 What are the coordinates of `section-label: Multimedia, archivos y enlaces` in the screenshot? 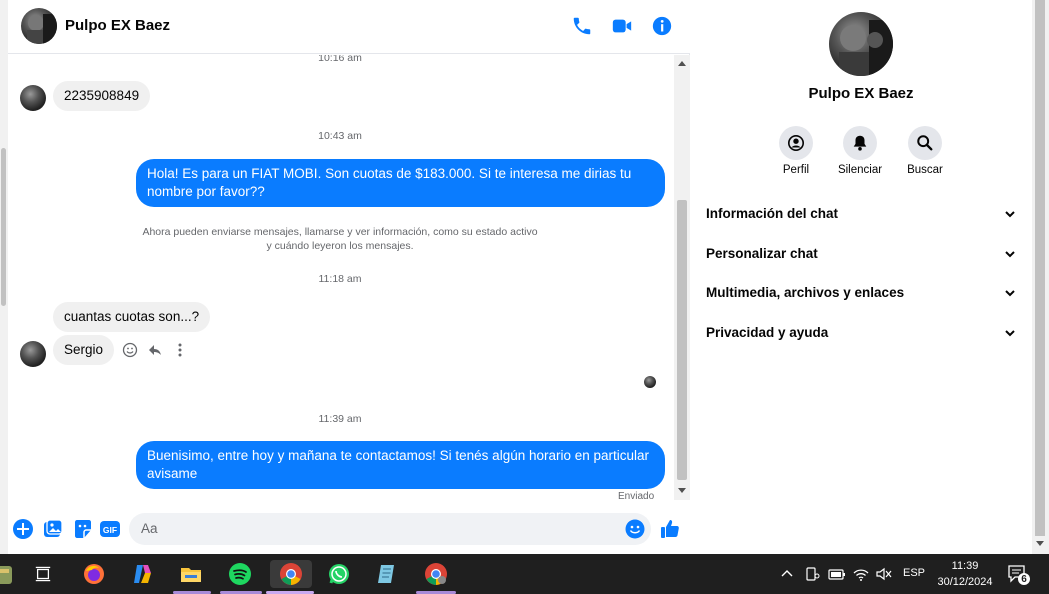 It's located at (805, 292).